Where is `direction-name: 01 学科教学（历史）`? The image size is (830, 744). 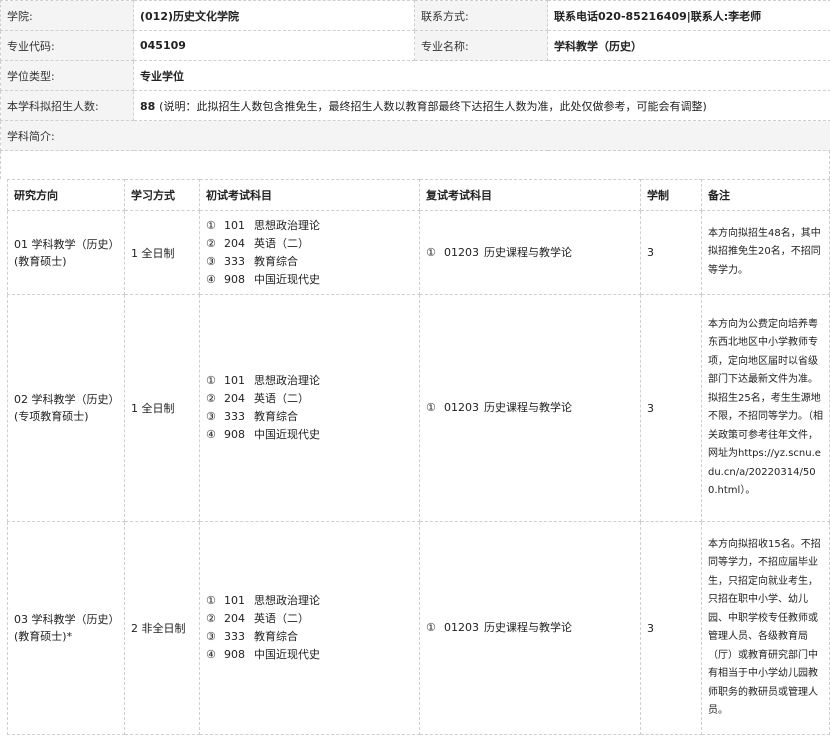
direction-name: 01 学科教学（历史） is located at coordinates (67, 244).